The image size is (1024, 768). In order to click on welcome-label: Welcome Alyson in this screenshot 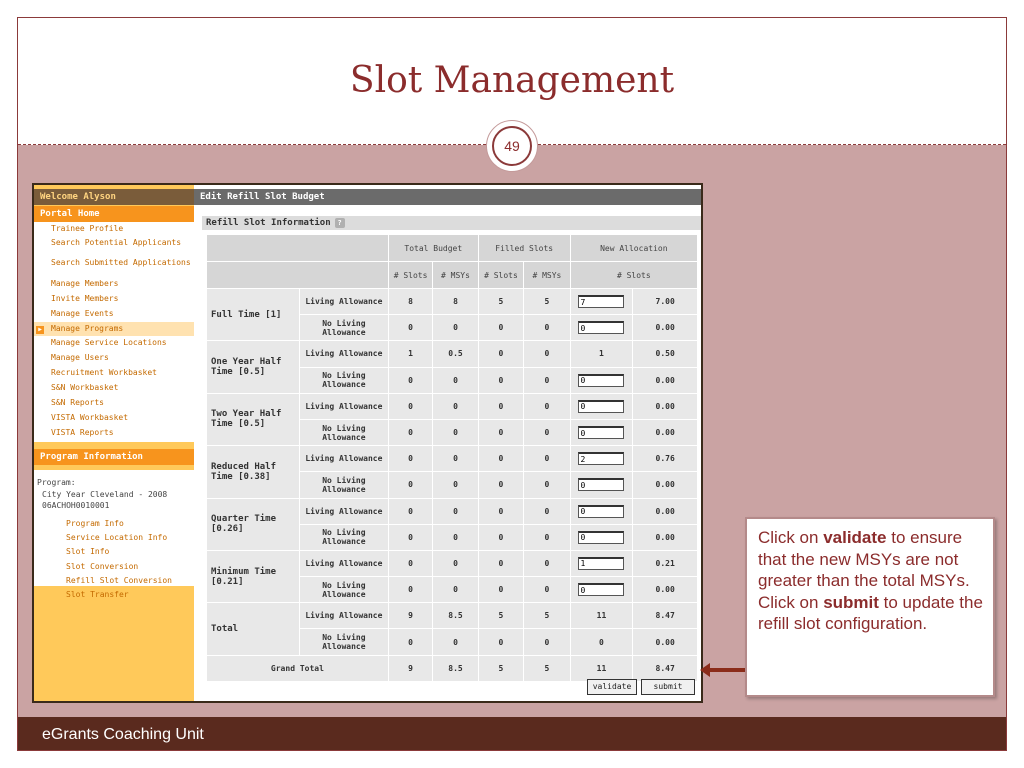, I will do `click(114, 197)`.